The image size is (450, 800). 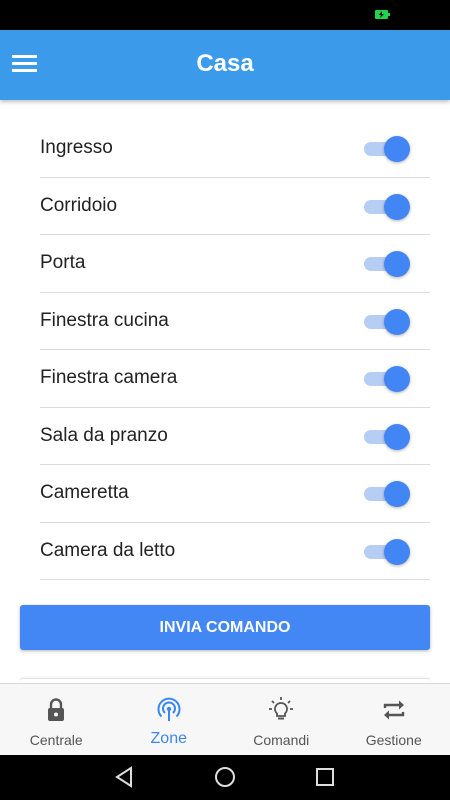 What do you see at coordinates (235, 206) in the screenshot?
I see `zone-row-corridoio: Corridoio` at bounding box center [235, 206].